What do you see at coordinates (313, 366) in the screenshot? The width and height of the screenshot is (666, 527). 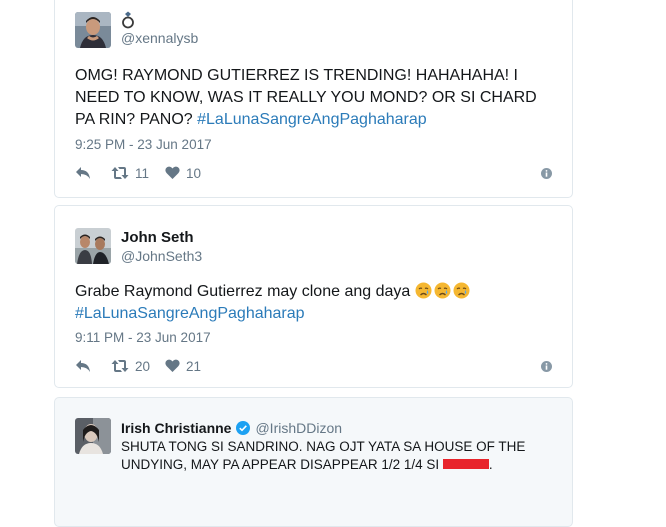 I see `tweet-actions: 20 21` at bounding box center [313, 366].